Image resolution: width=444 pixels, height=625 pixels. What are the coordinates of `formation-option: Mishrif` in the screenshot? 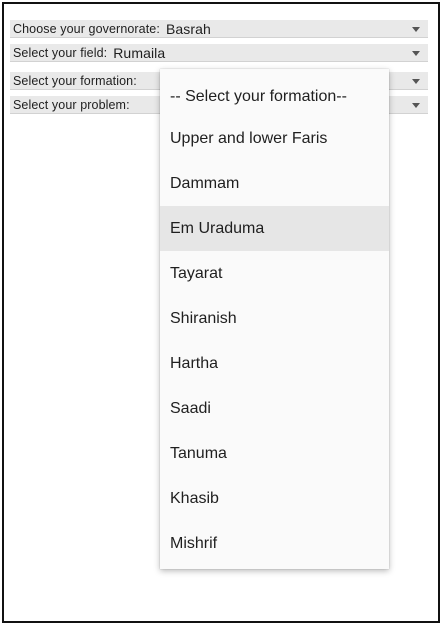 It's located at (274, 543).